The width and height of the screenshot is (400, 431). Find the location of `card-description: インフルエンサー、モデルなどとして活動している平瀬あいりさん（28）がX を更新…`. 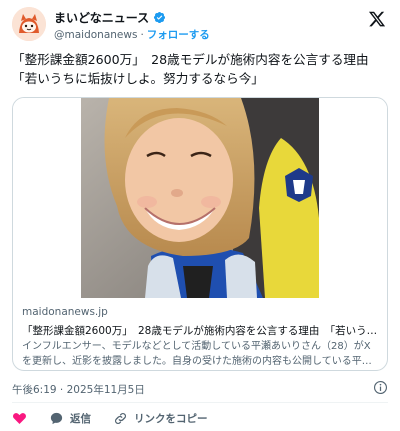

card-description: インフルエンサー、モデルなどとして活動している平瀬あいりさん（28）がX を更新… is located at coordinates (201, 354).